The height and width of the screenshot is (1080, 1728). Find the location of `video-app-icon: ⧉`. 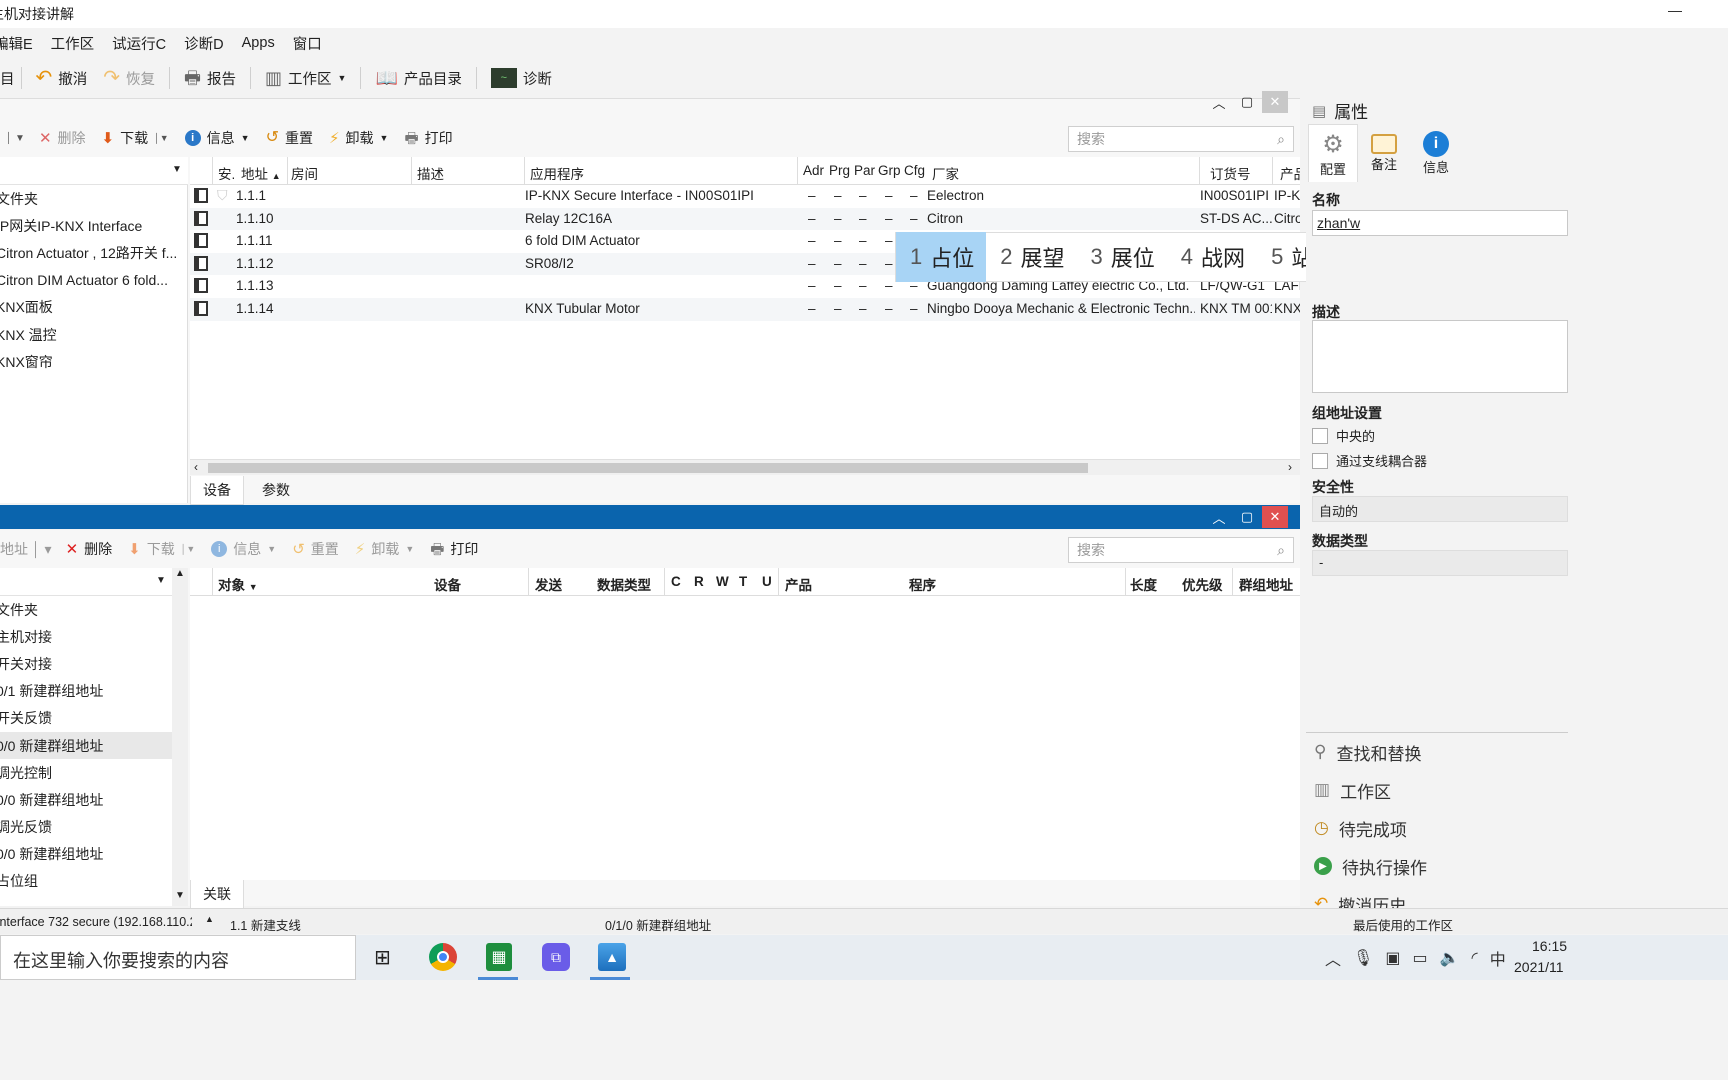

video-app-icon: ⧉ is located at coordinates (556, 957).